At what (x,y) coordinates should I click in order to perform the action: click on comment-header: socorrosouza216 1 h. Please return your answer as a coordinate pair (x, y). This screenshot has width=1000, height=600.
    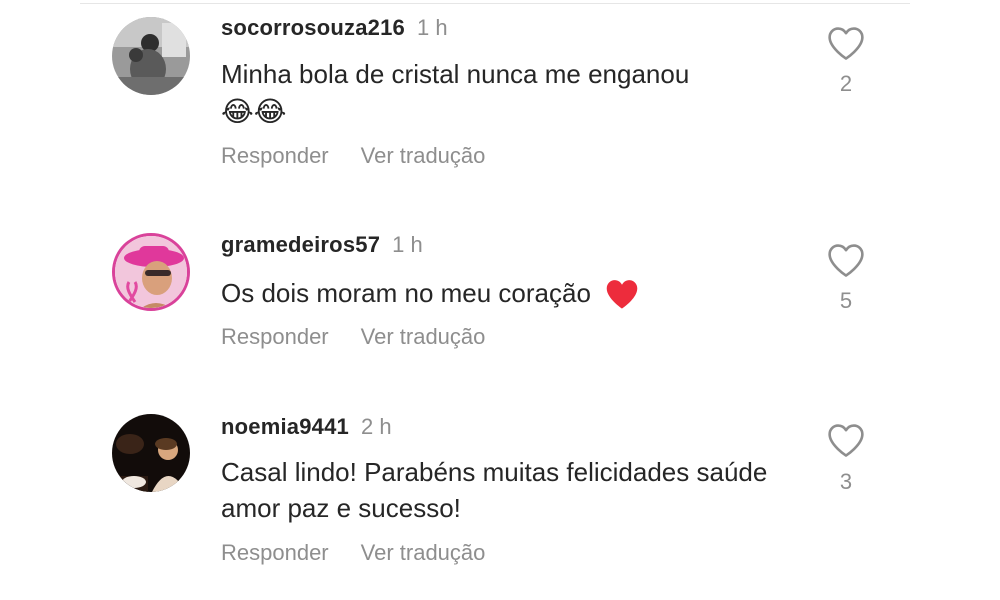
    Looking at the image, I should click on (334, 28).